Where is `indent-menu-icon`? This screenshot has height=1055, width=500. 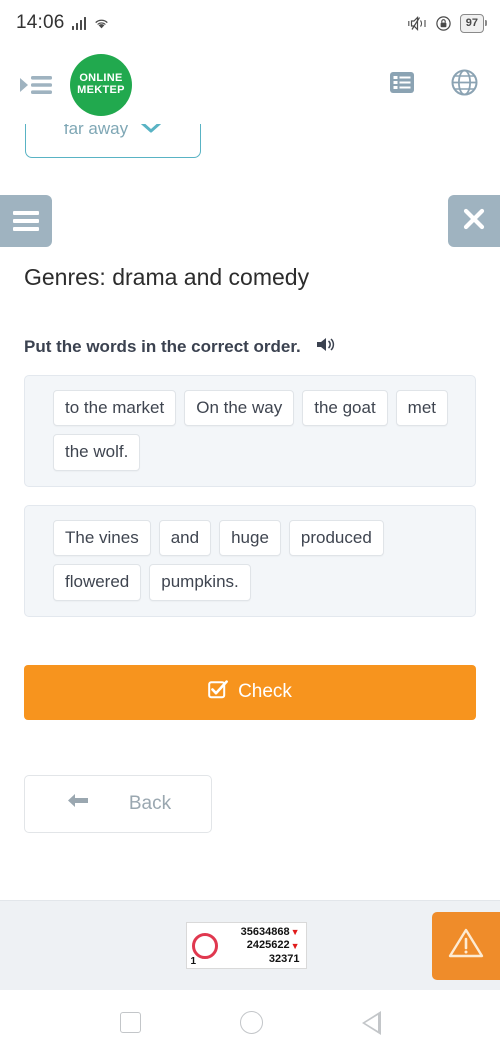
indent-menu-icon is located at coordinates (36, 85).